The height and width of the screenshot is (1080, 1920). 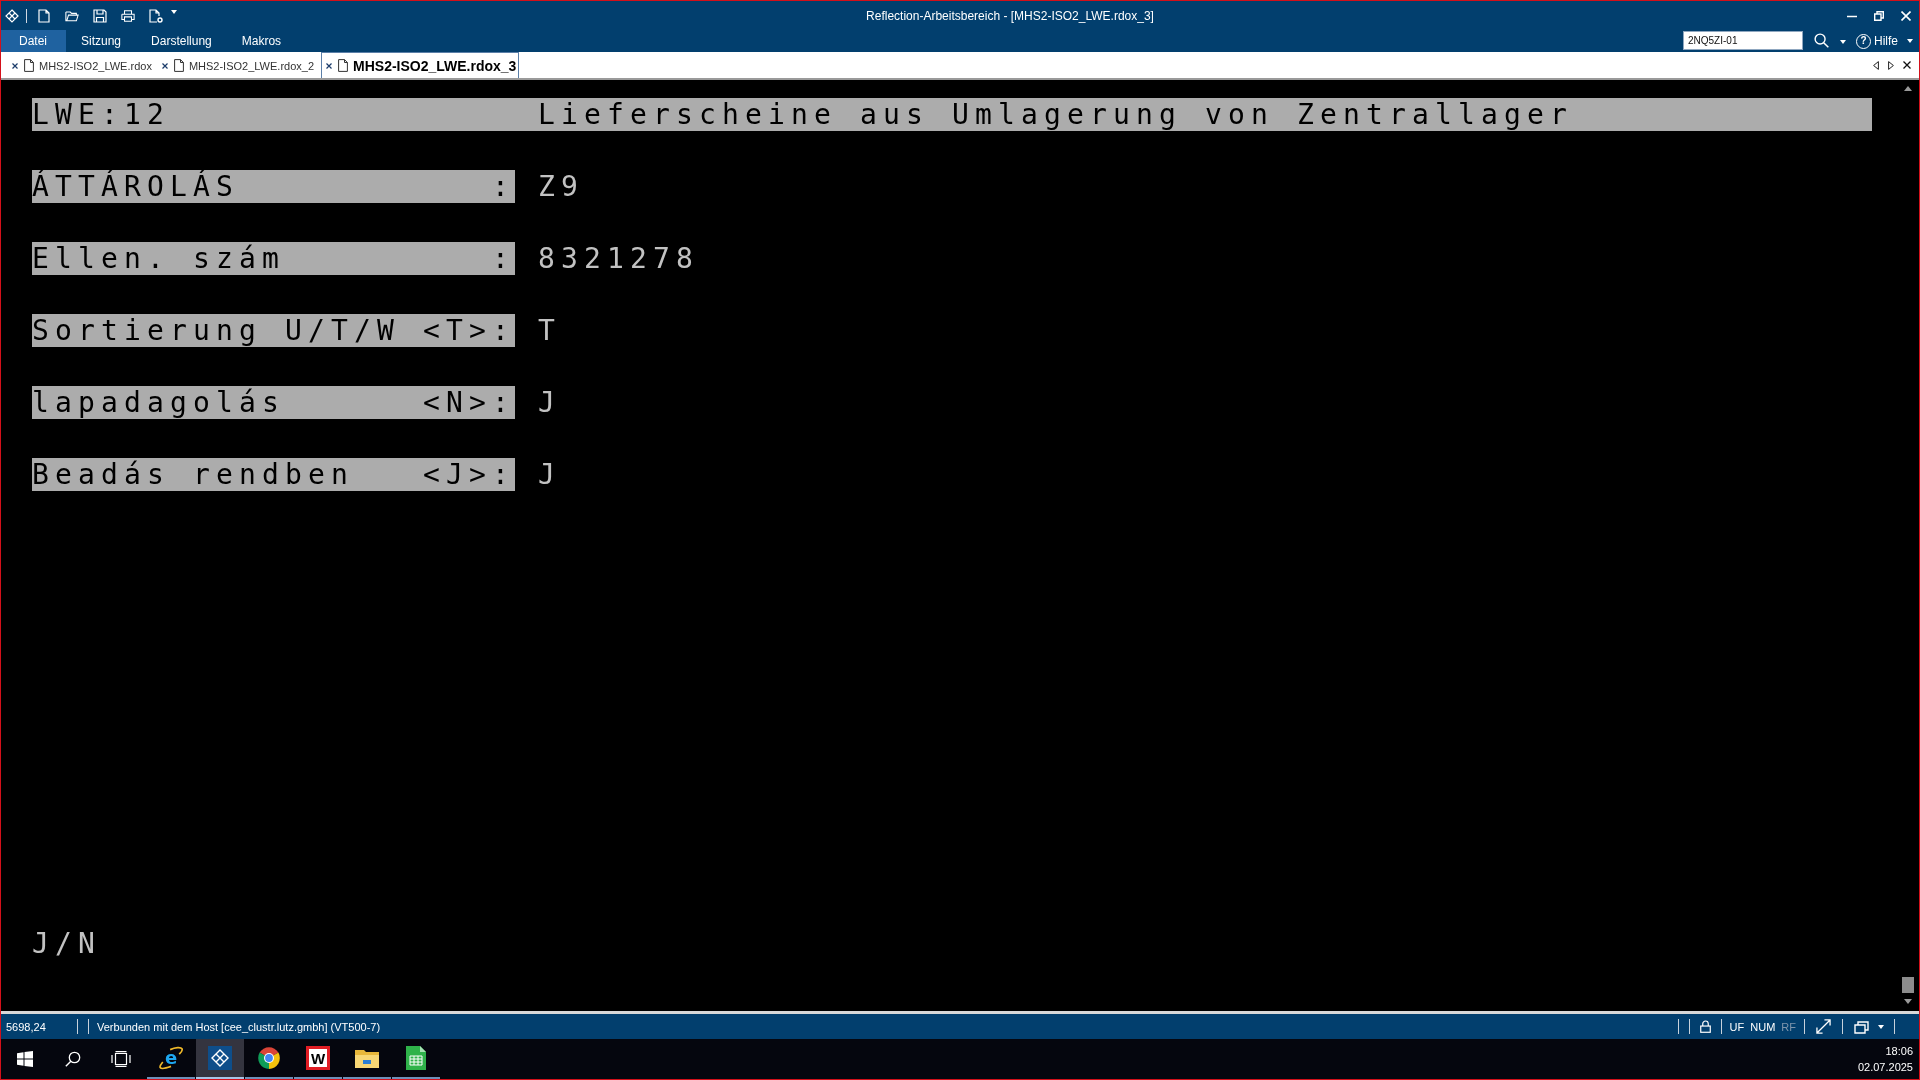 I want to click on four-panes-icon, so click(x=25, y=1059).